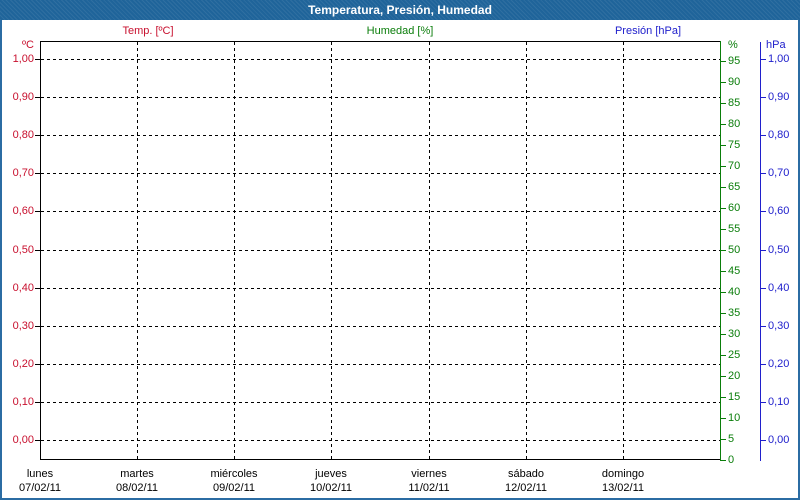  Describe the element at coordinates (234, 474) in the screenshot. I see `x-axis-day-label: miércoles` at that location.